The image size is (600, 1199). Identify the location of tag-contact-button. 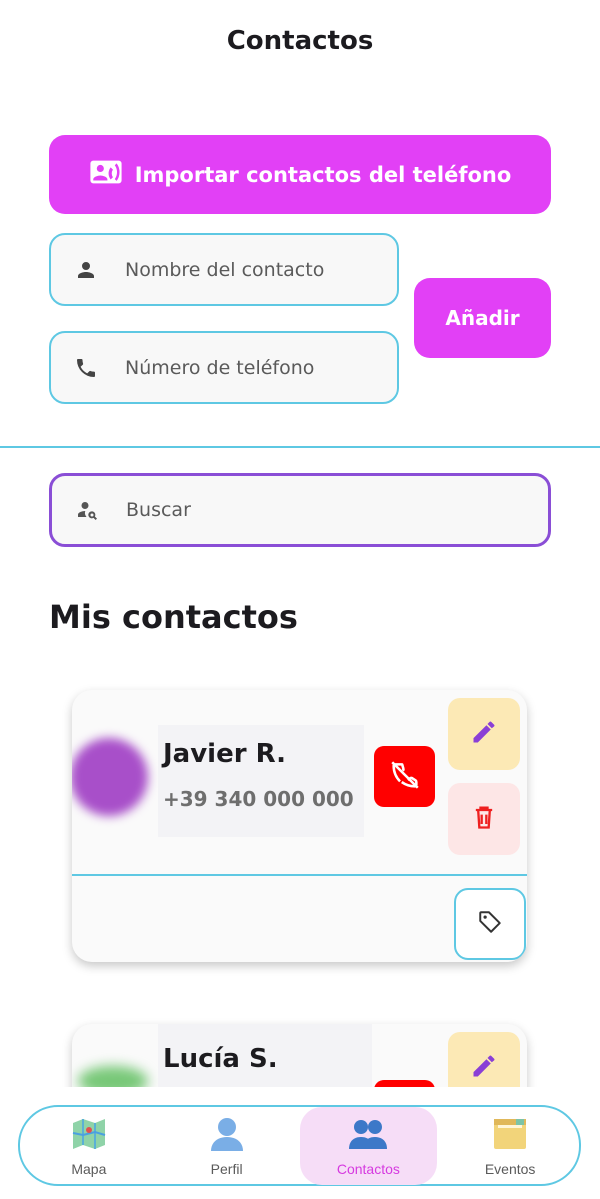
(490, 924).